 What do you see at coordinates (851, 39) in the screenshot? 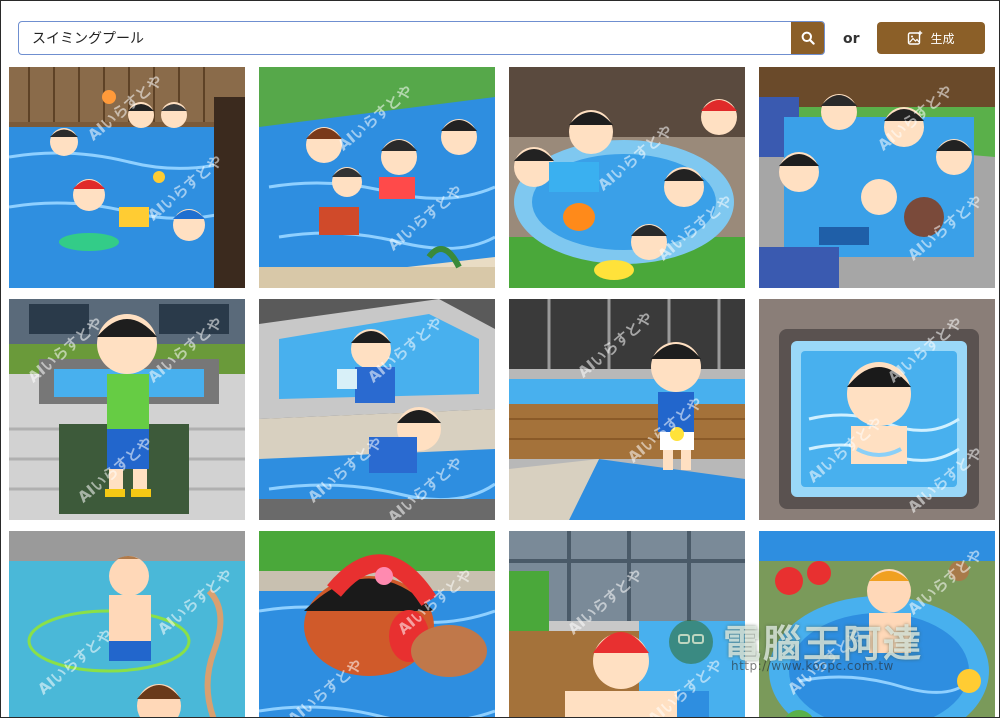
I see `or-label: or` at bounding box center [851, 39].